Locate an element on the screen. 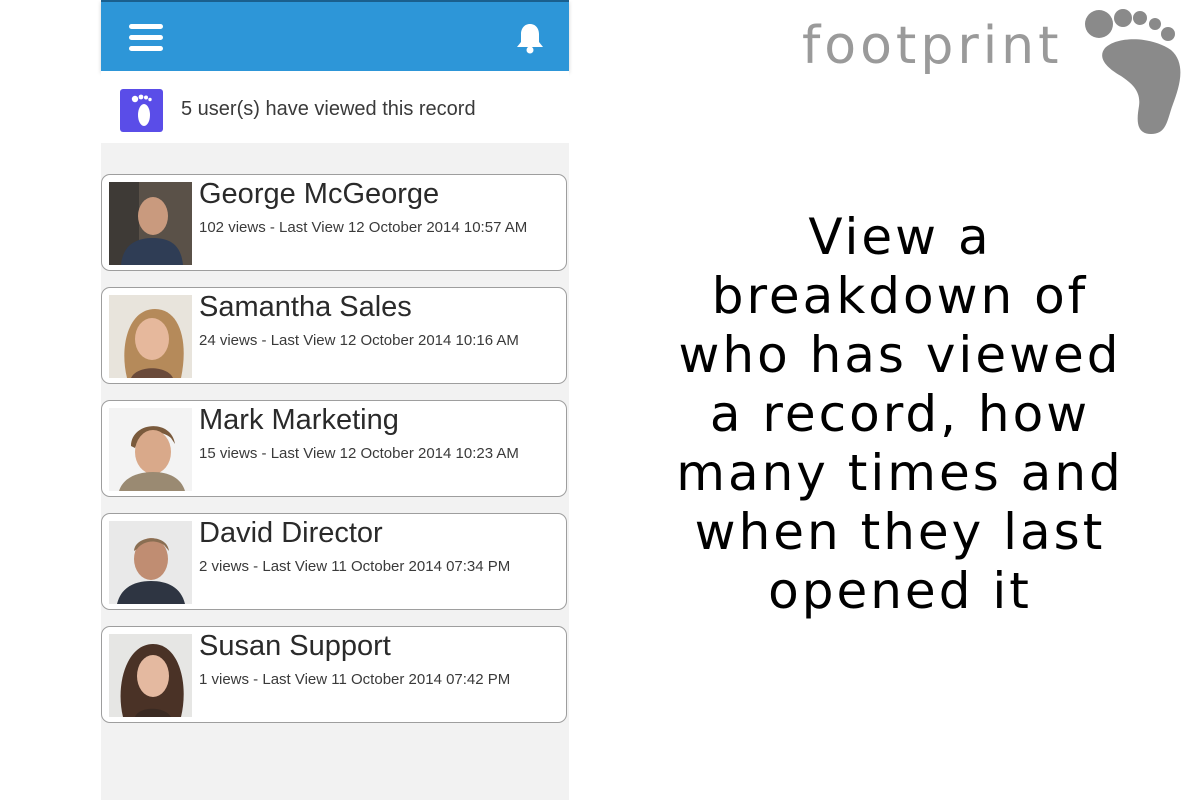  viewer-name: Samantha Sales is located at coordinates (305, 307).